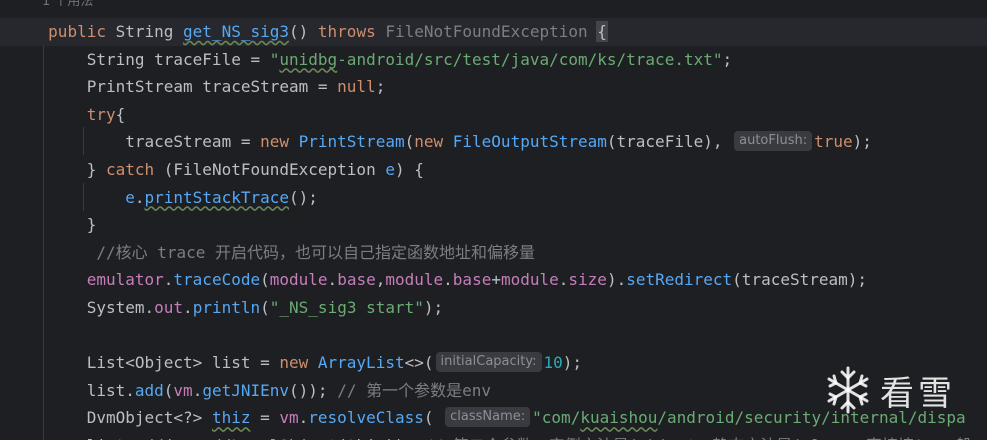 Image resolution: width=987 pixels, height=440 pixels. I want to click on parameter-hint: initialCapacity:, so click(488, 361).